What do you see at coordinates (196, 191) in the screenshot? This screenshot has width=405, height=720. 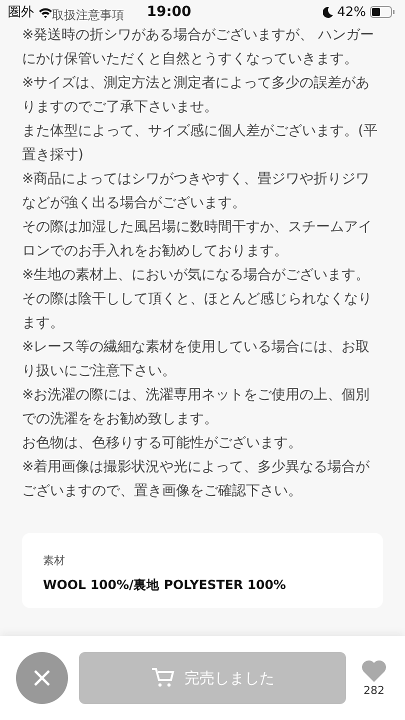 I see `notice-paragraph: ※商品によってはシワがつきやすく、畳ジワや折りジワなどが強く出る場合がございます。` at bounding box center [196, 191].